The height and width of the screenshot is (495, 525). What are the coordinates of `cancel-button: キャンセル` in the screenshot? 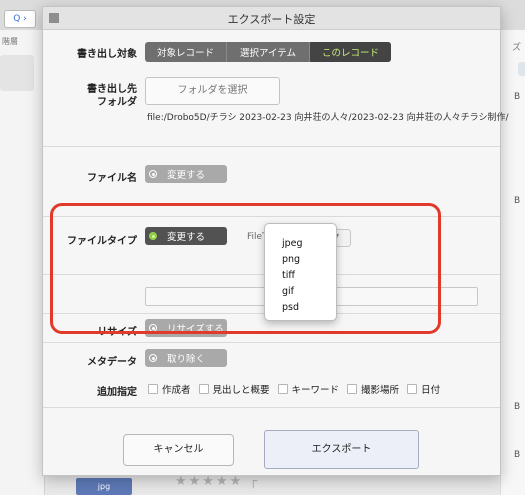 It's located at (178, 450).